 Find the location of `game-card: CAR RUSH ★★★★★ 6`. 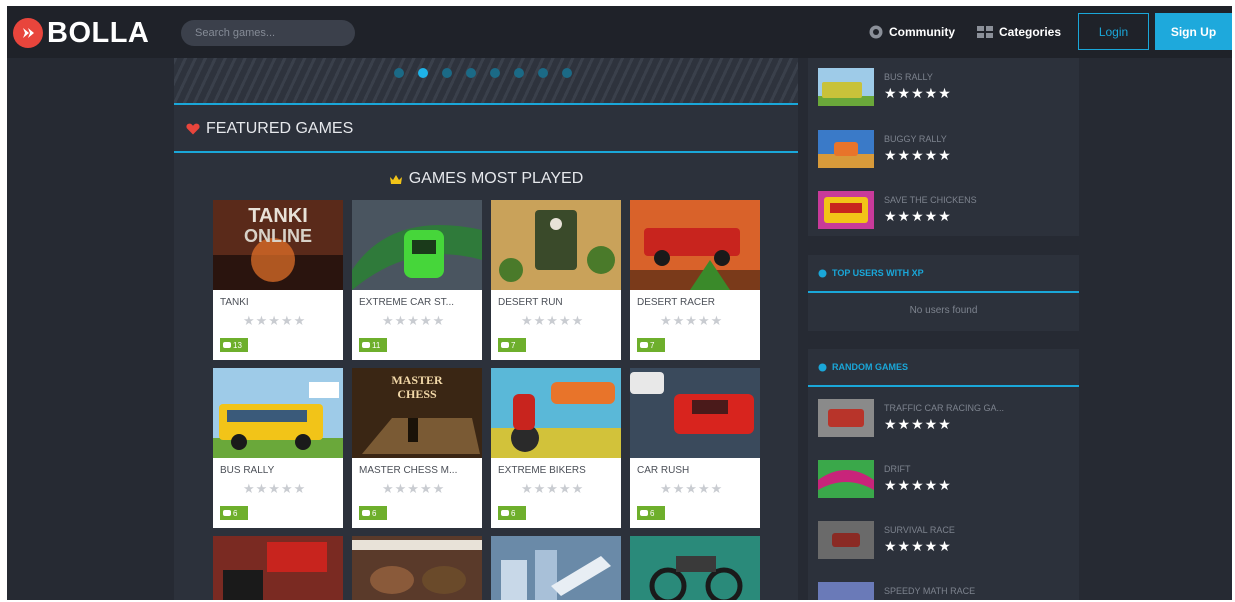

game-card: CAR RUSH ★★★★★ 6 is located at coordinates (695, 448).